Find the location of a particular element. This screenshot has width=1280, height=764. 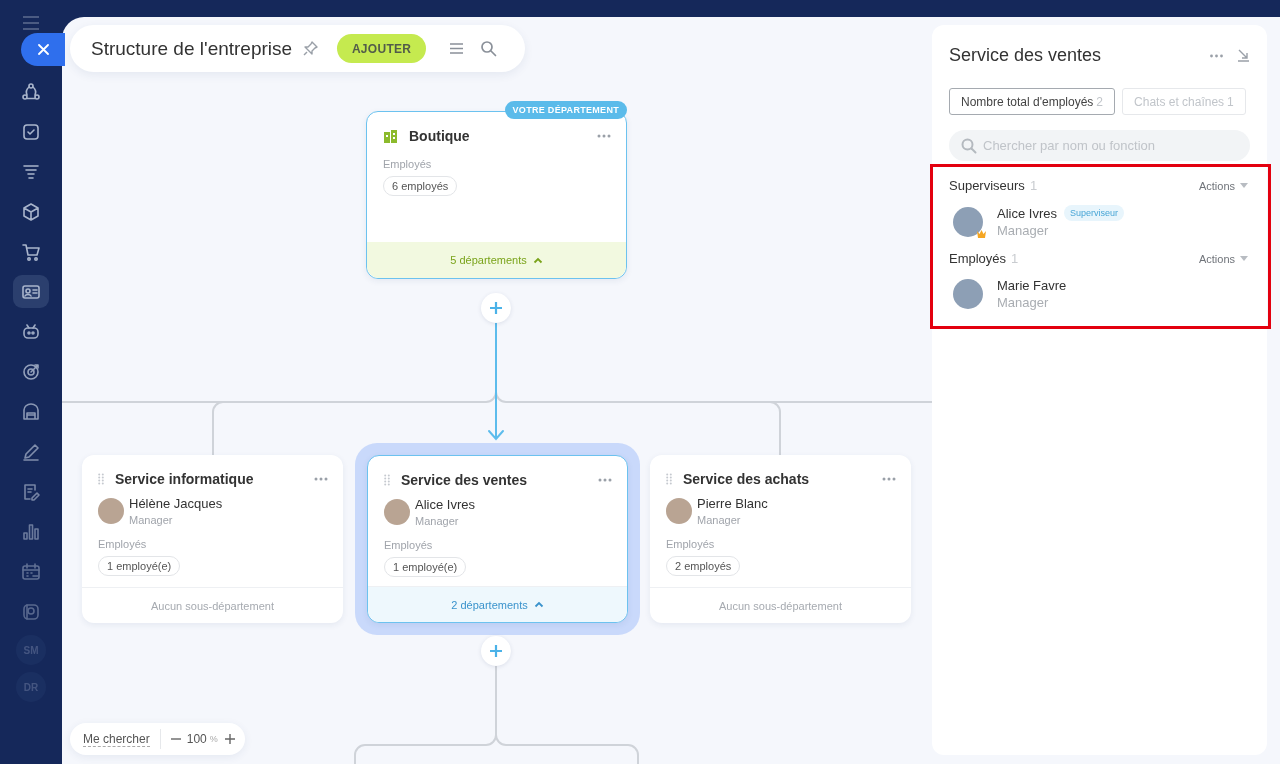

head-name: Hélène Jacques is located at coordinates (176, 503).